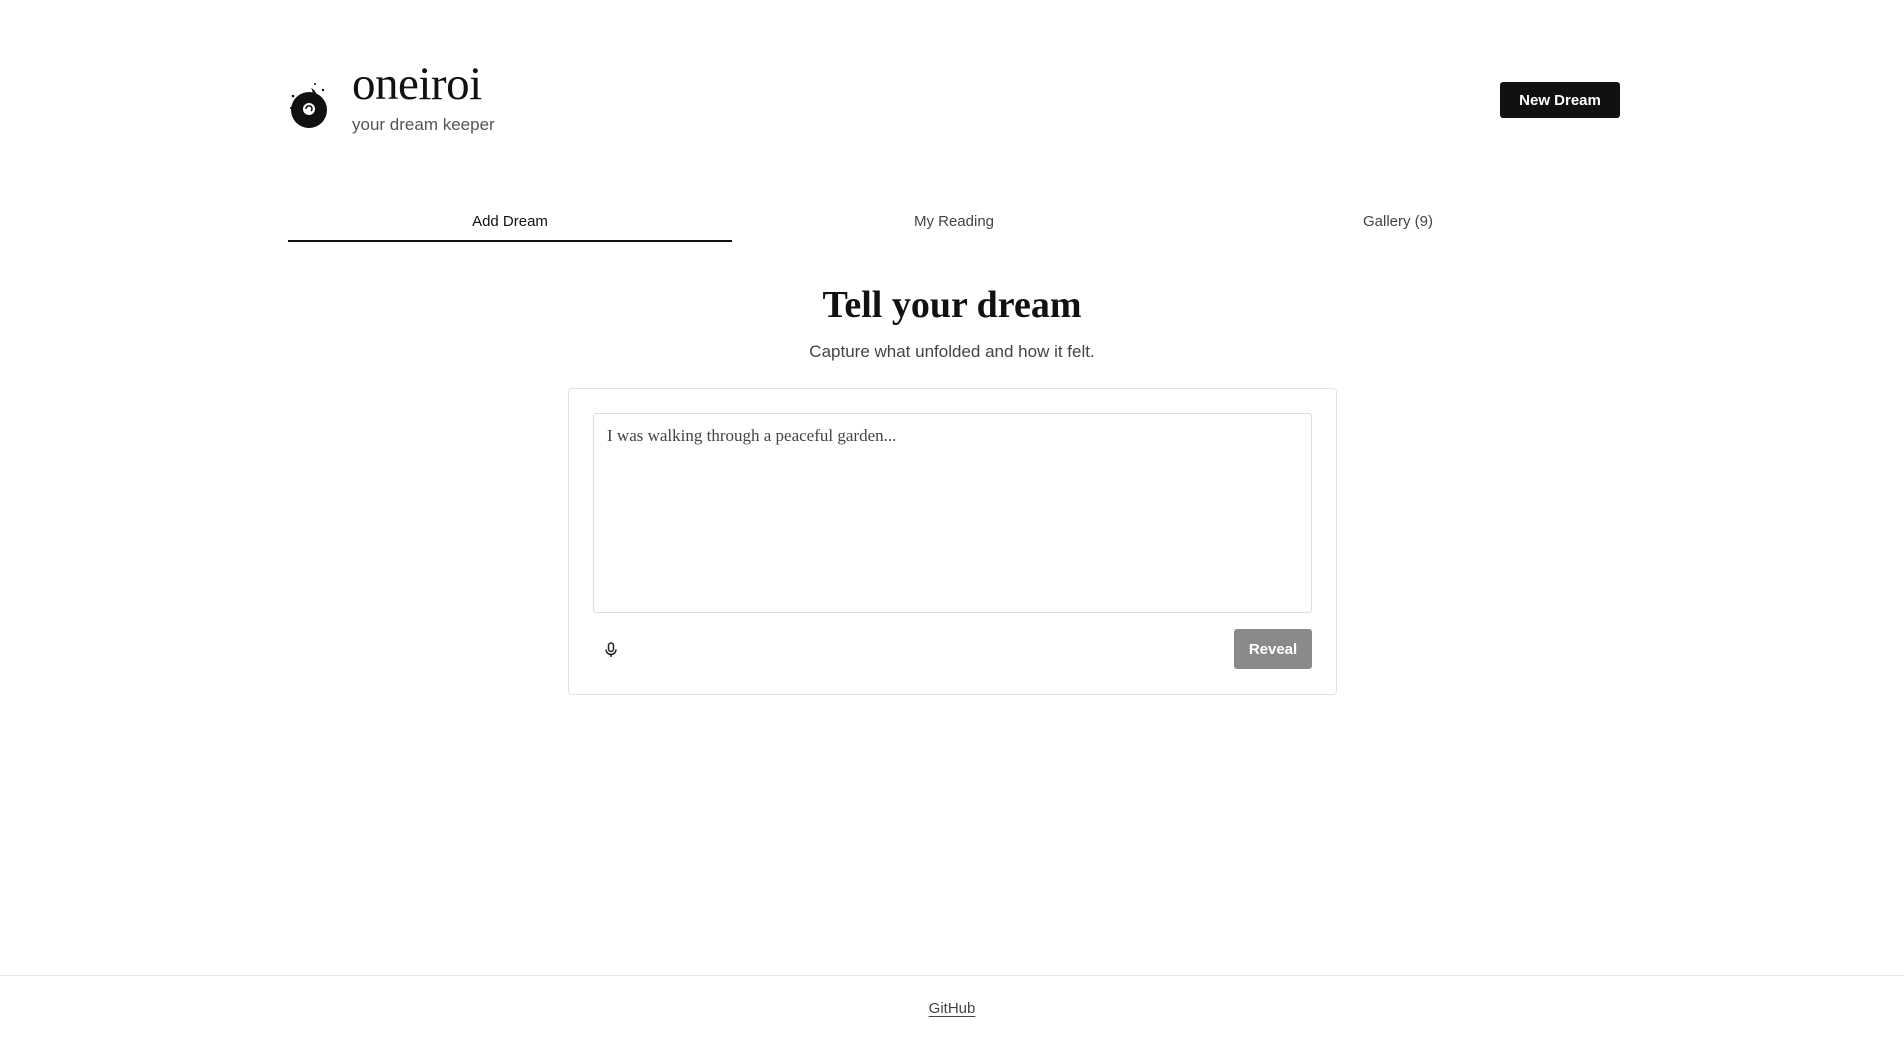 Image resolution: width=1904 pixels, height=1039 pixels. Describe the element at coordinates (510, 225) in the screenshot. I see `tab-add-dream: Add Dream` at that location.